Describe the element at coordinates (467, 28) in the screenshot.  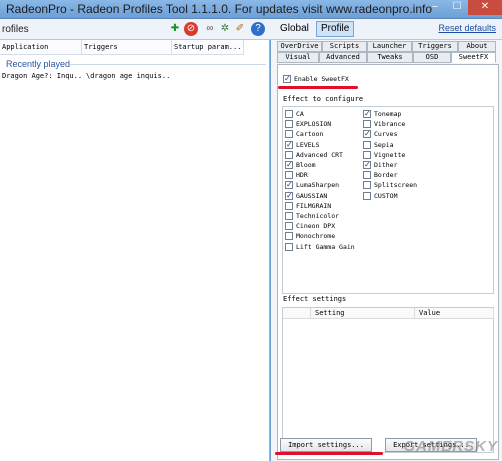
I see `reset-defaults-link: Reset defaults` at that location.